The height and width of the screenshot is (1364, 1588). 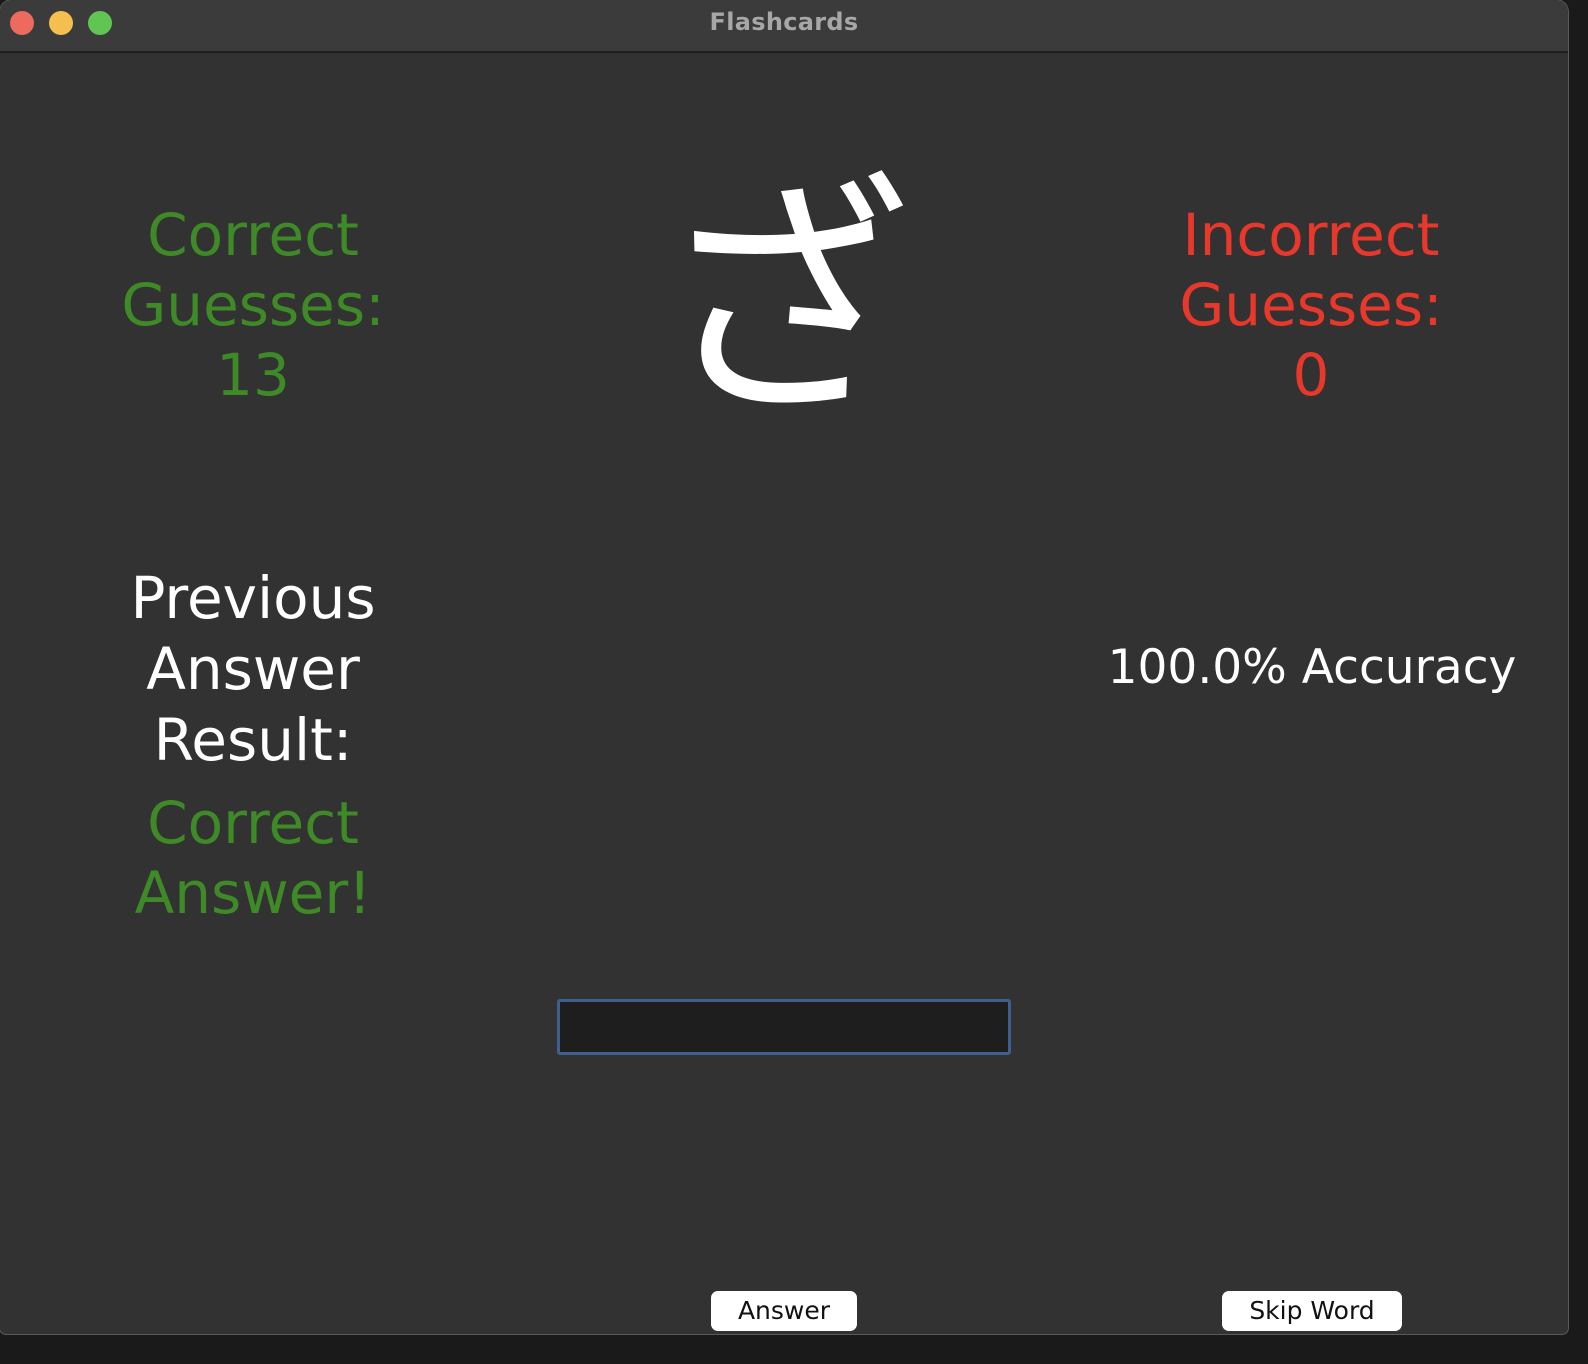 I want to click on previous-label-line2: Answer, so click(x=253, y=669).